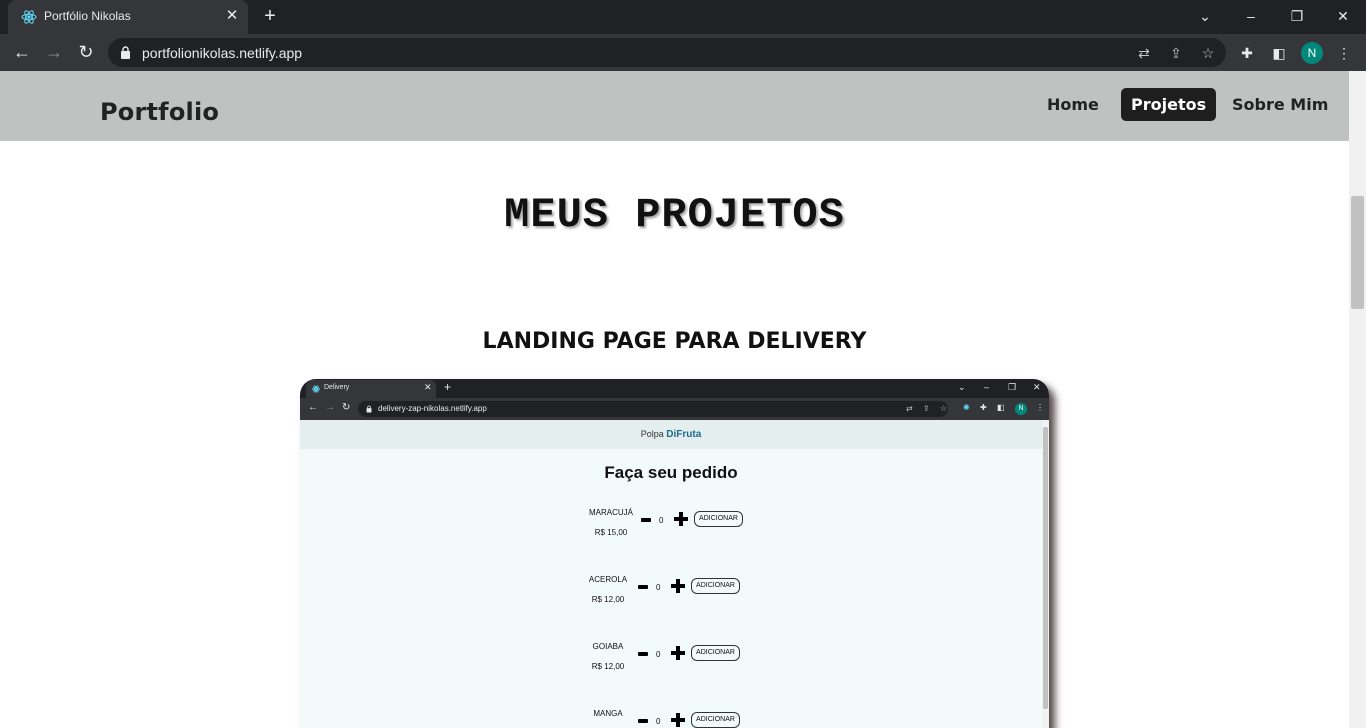 This screenshot has width=1366, height=728. Describe the element at coordinates (684, 434) in the screenshot. I see `preview-brand-name: DiFruta` at that location.